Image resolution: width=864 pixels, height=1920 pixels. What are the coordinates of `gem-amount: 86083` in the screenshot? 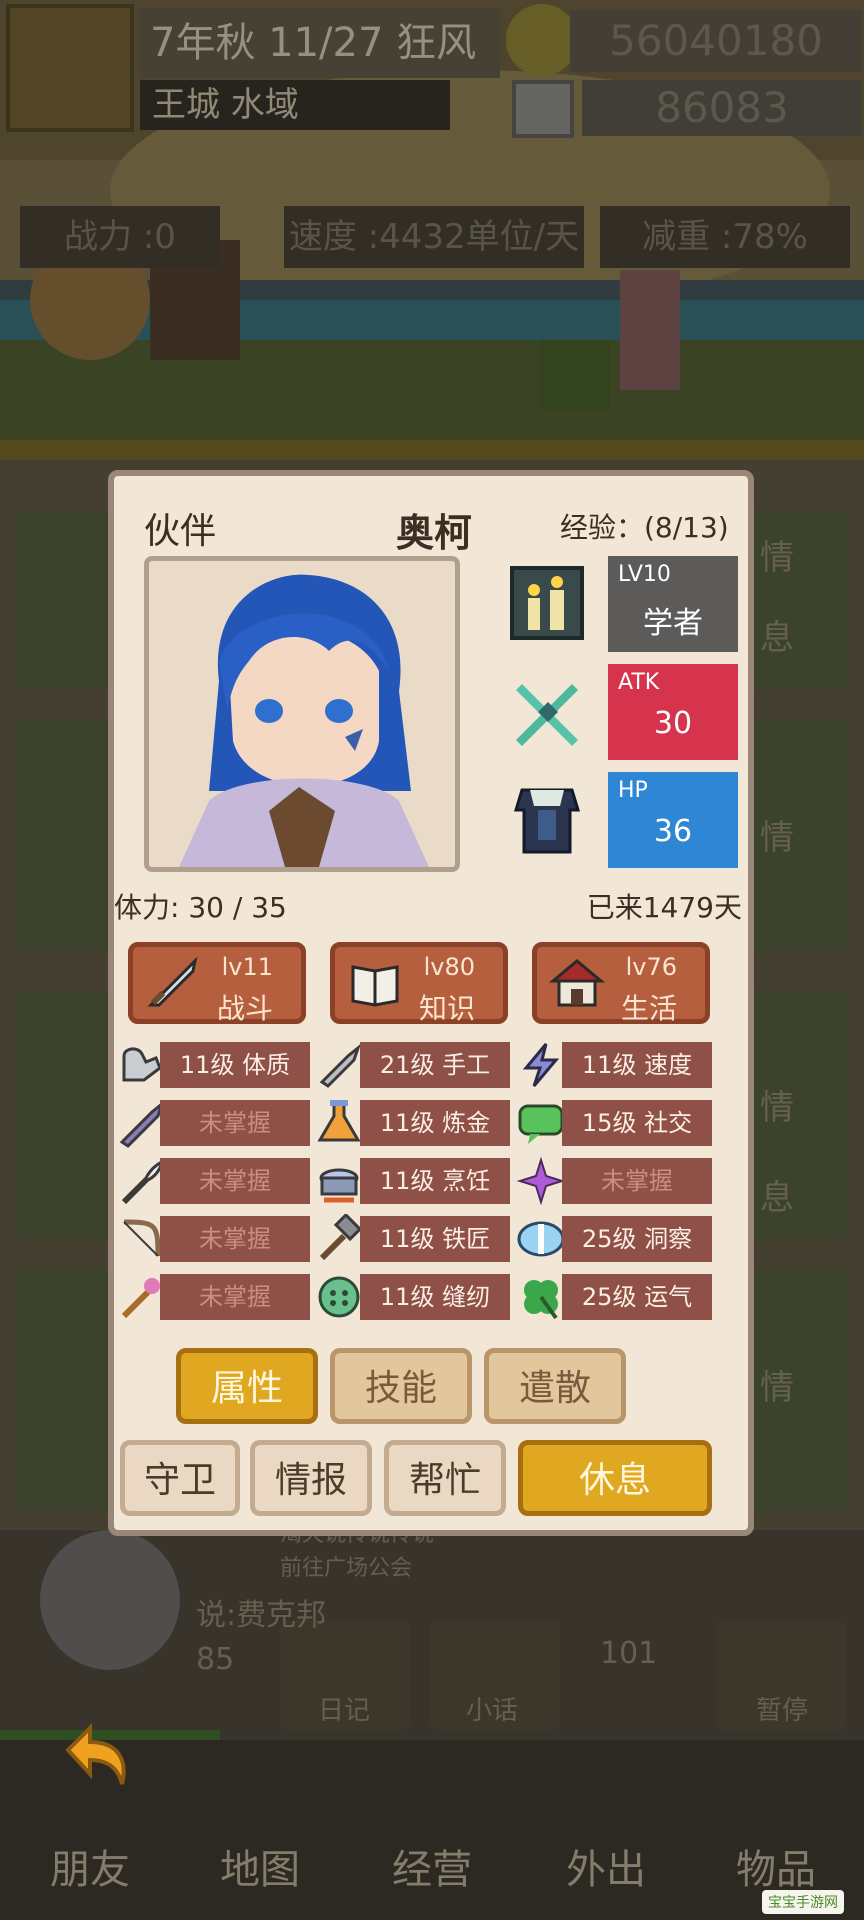 It's located at (722, 108).